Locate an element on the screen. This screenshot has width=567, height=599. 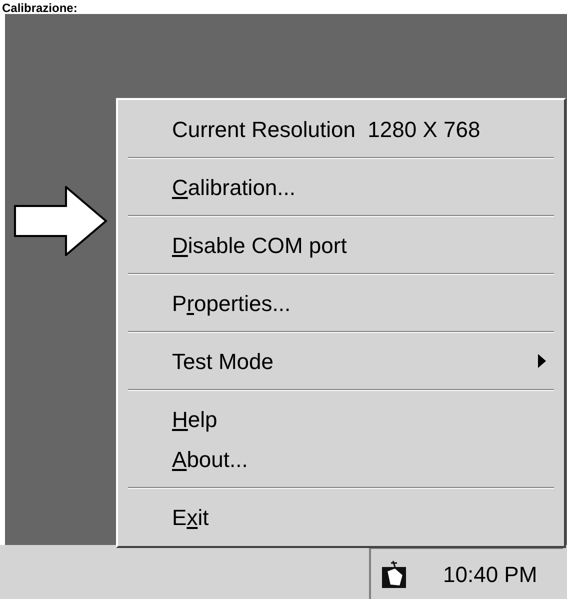
clock: 10:40 PM is located at coordinates (490, 574).